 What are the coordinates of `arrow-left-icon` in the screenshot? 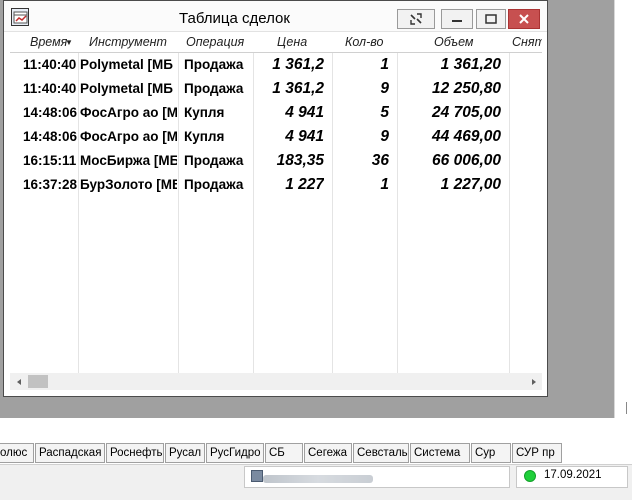 It's located at (18, 381).